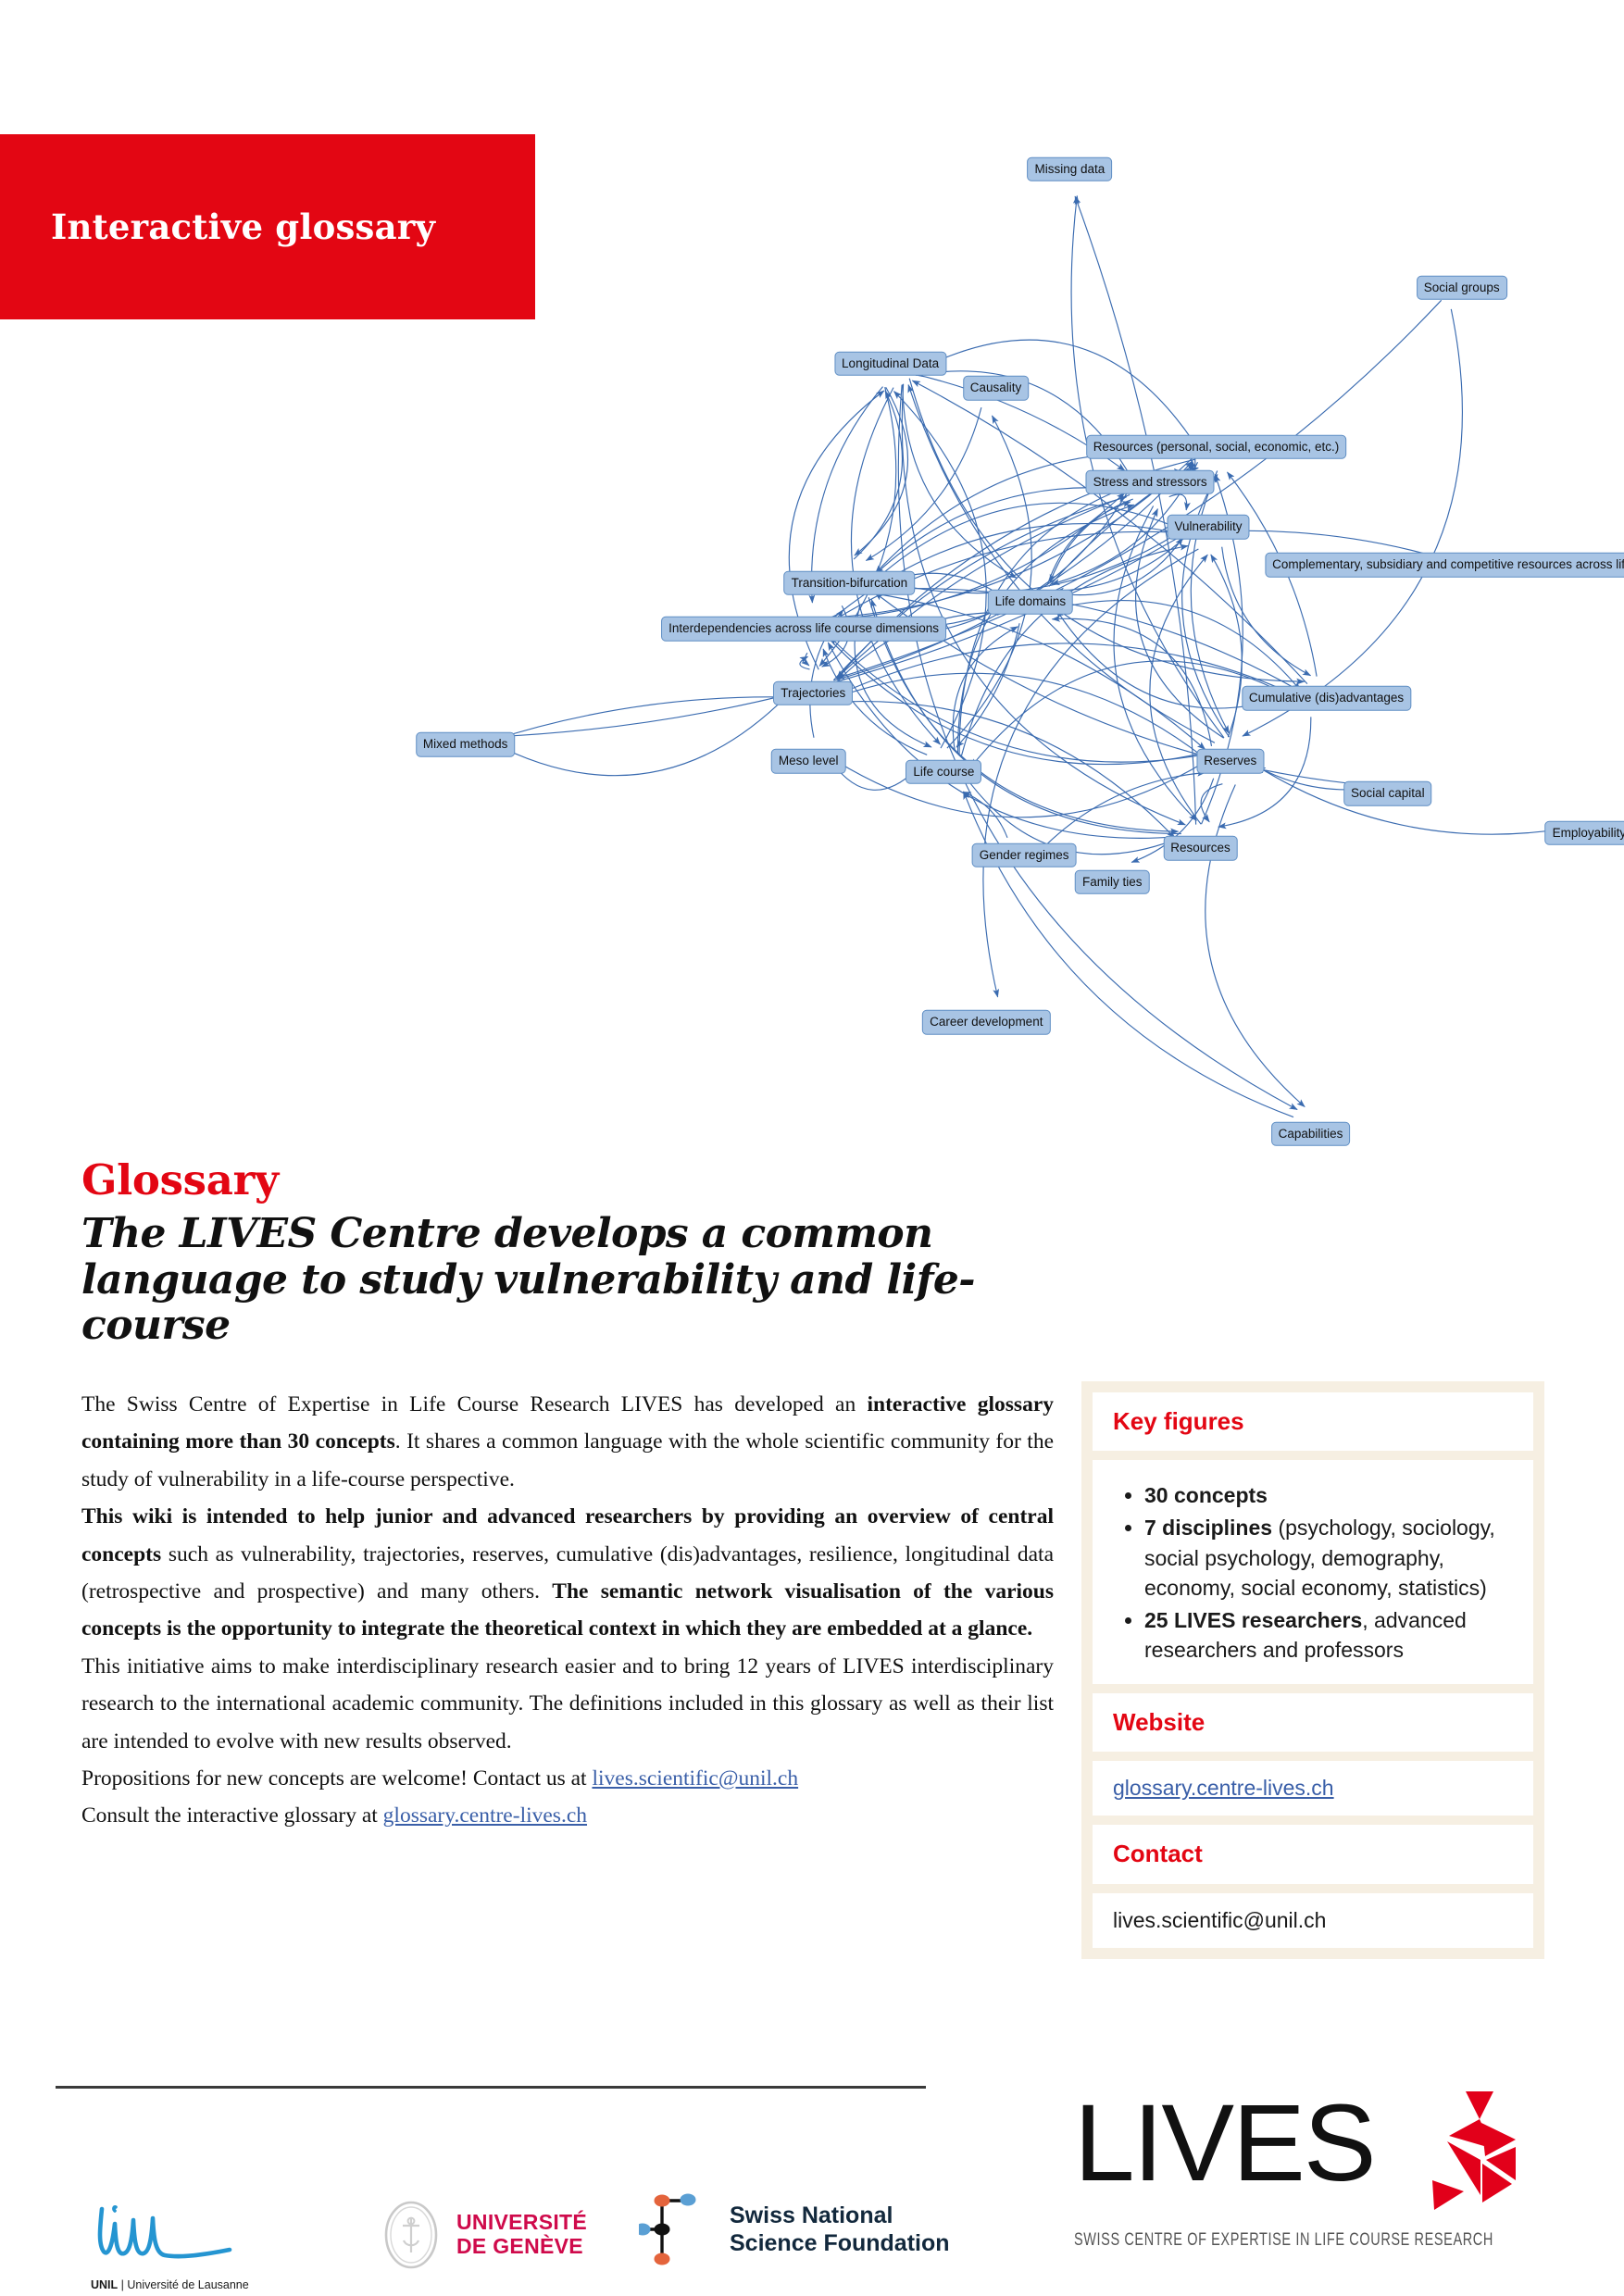 The image size is (1624, 2296). What do you see at coordinates (813, 692) in the screenshot?
I see `network-node: Trajectories` at bounding box center [813, 692].